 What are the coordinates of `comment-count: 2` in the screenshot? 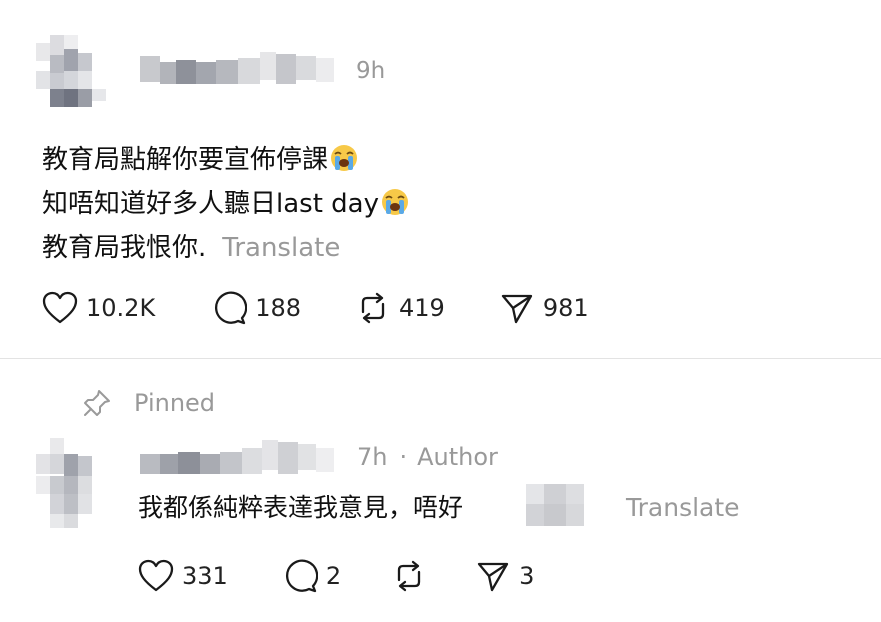 It's located at (333, 576).